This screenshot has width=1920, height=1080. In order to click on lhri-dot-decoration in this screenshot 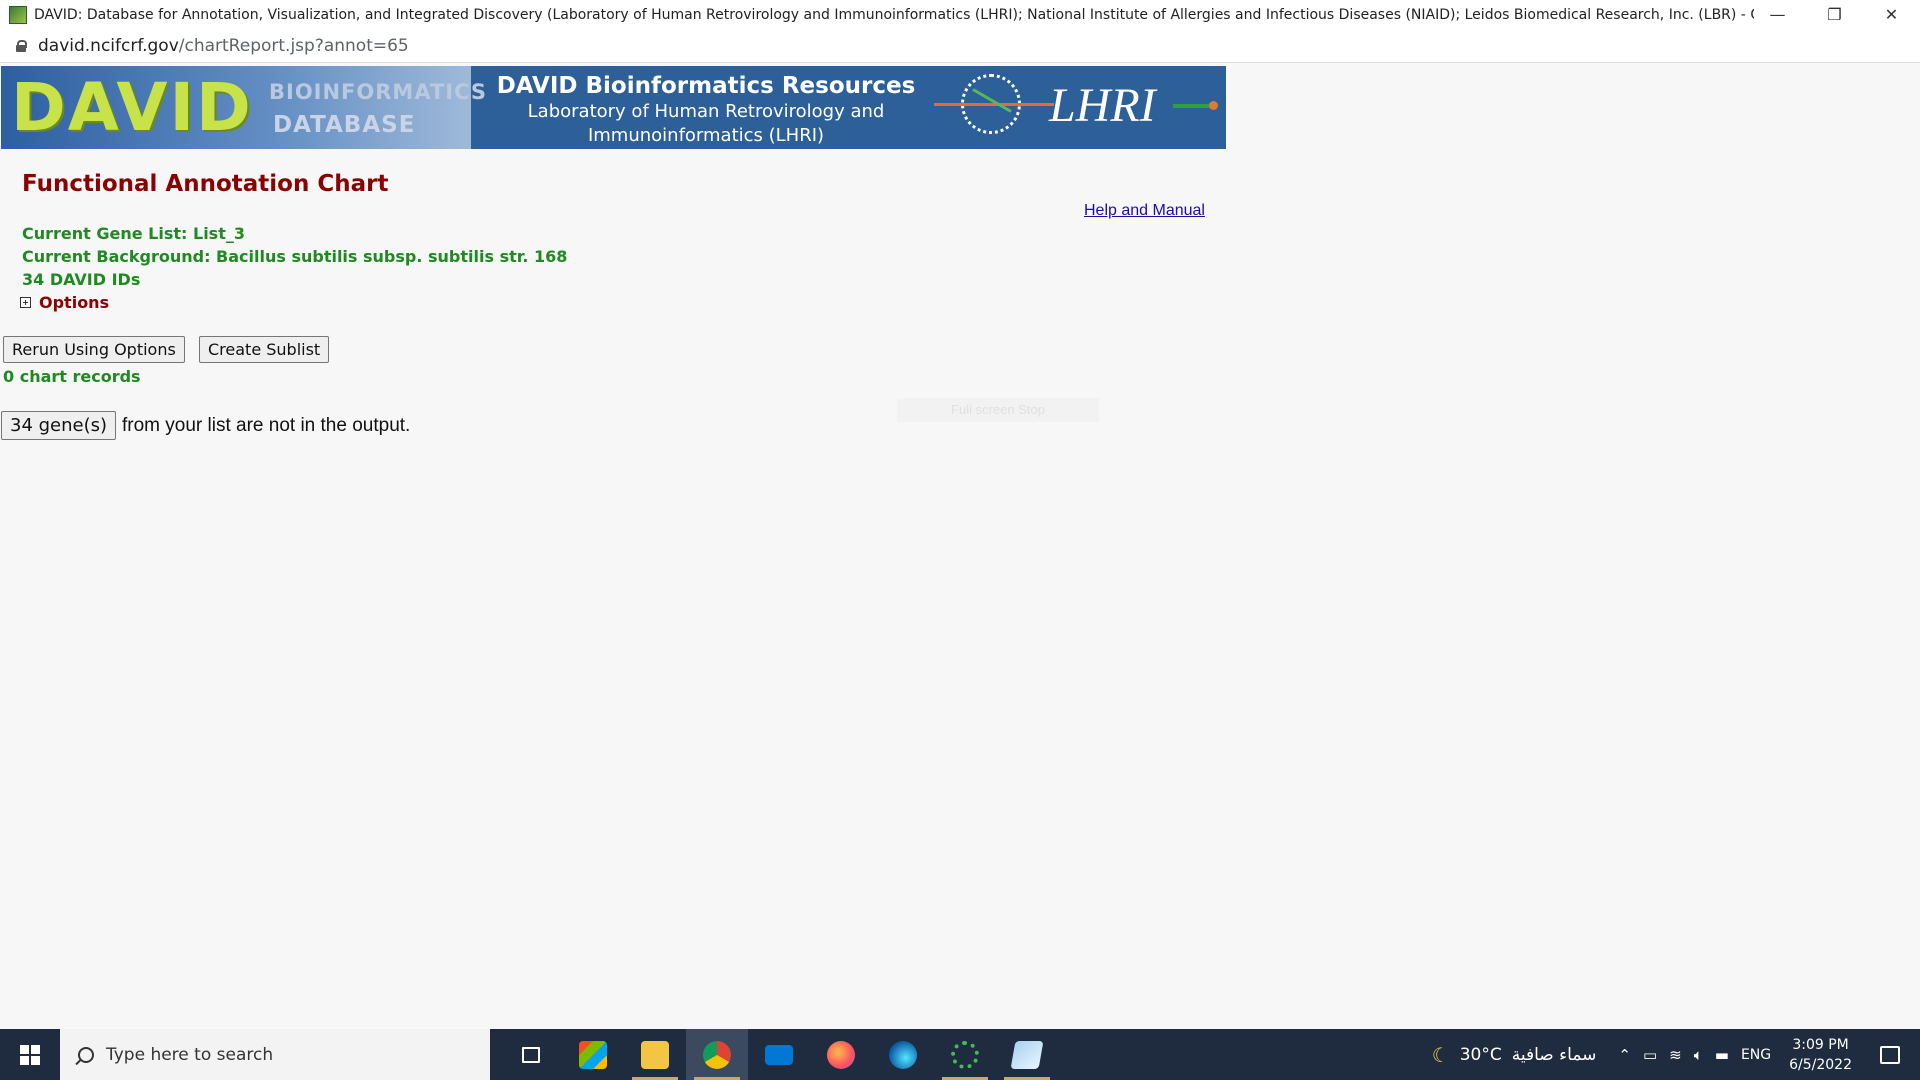, I will do `click(1213, 105)`.